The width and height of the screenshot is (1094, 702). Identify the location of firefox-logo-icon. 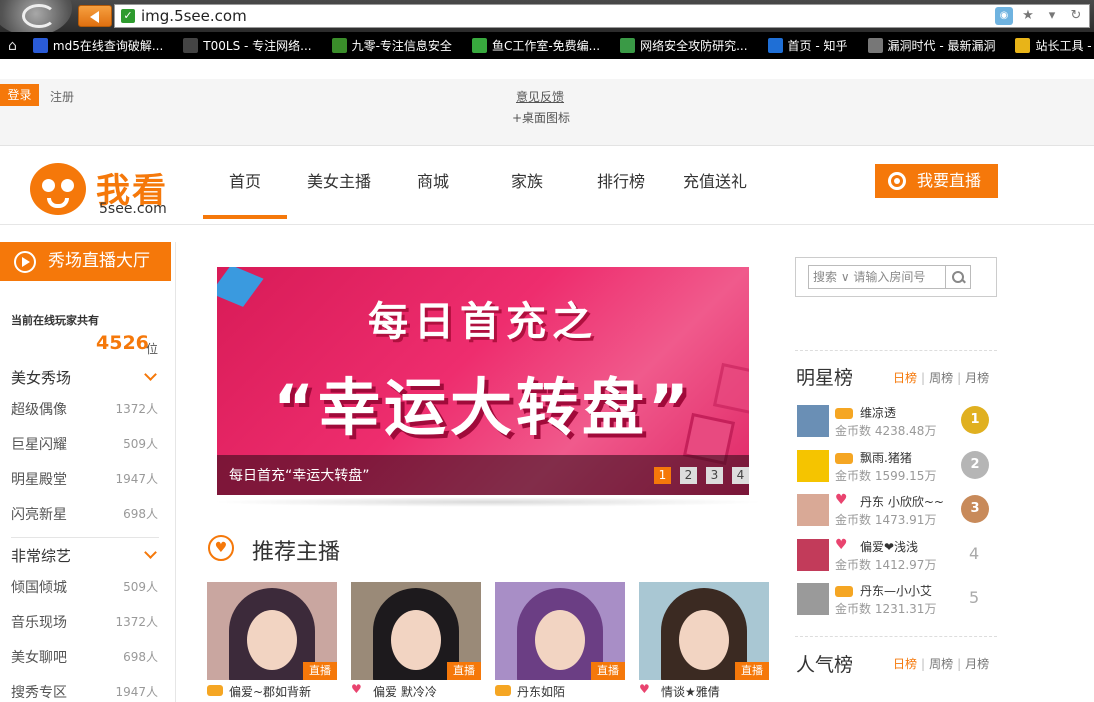
(36, 18).